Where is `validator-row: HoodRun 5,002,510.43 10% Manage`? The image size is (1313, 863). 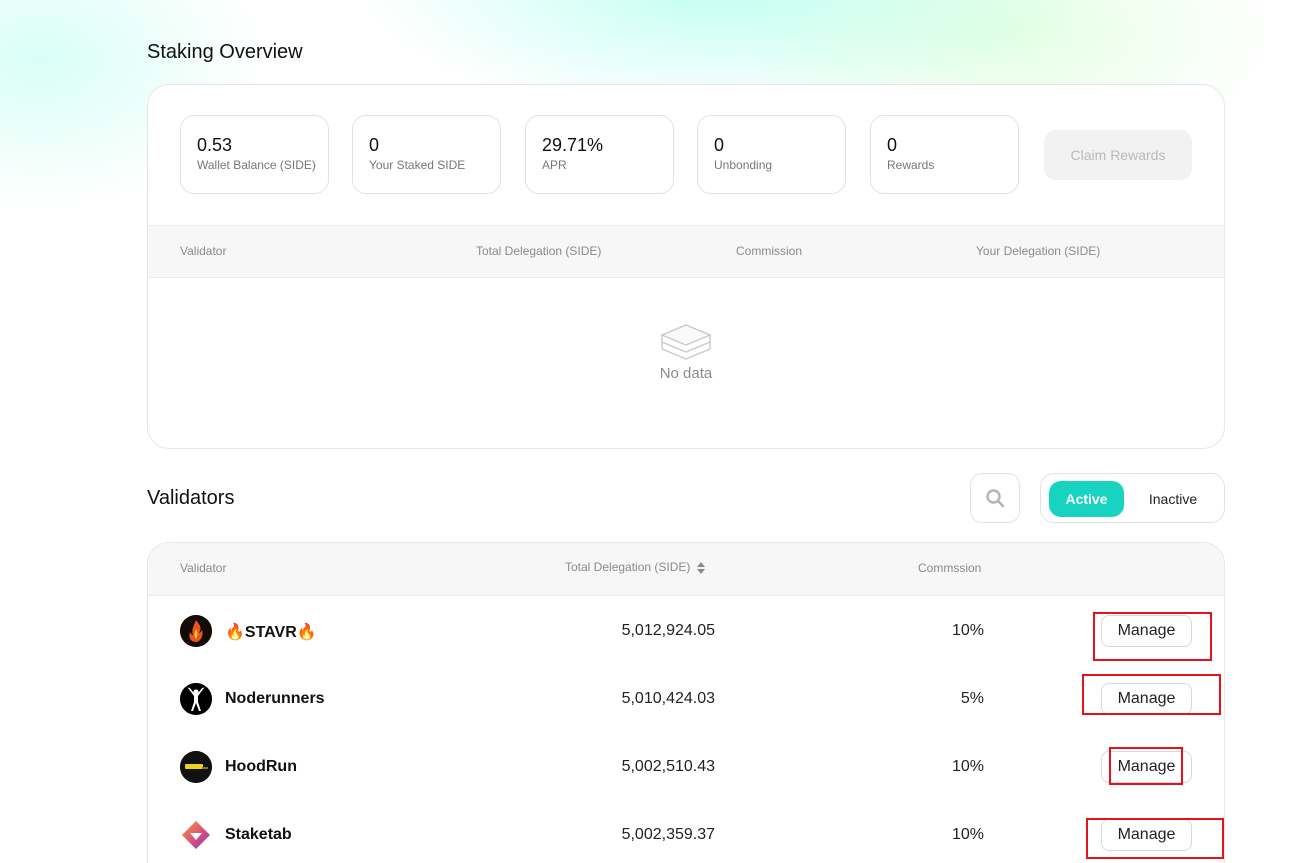
validator-row: HoodRun 5,002,510.43 10% Manage is located at coordinates (686, 767).